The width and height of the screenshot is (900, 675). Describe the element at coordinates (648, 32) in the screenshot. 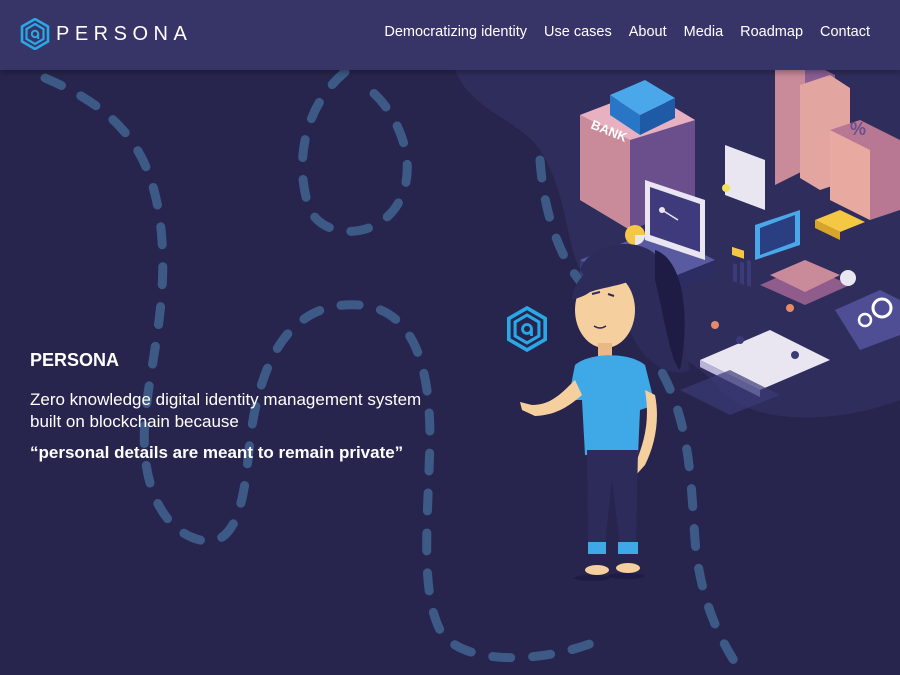

I see `nav-link-about: About` at that location.